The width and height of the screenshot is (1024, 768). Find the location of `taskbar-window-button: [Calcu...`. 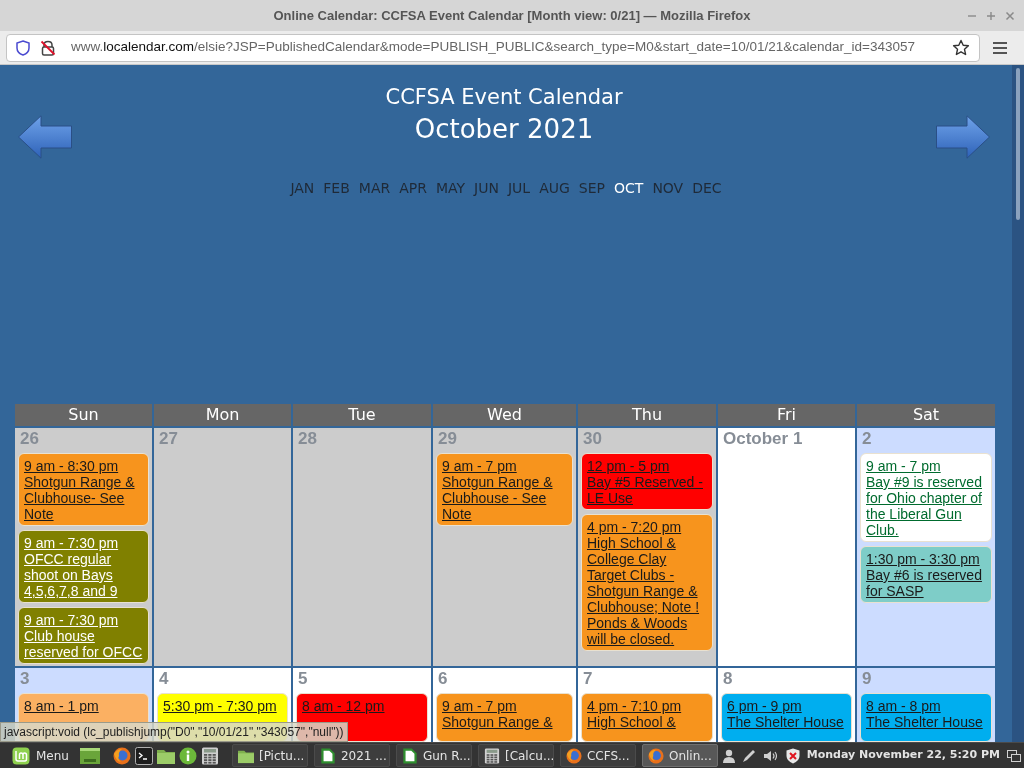

taskbar-window-button: [Calcu... is located at coordinates (515, 755).